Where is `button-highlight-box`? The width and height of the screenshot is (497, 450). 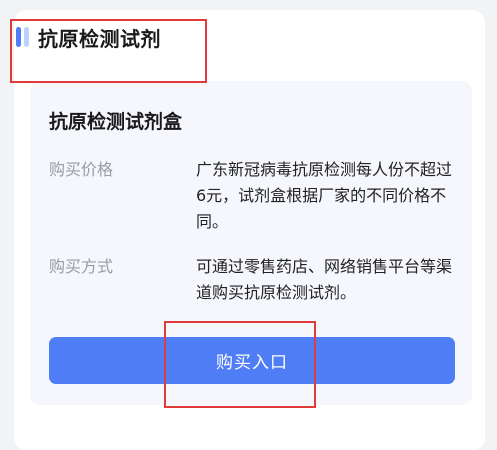
button-highlight-box is located at coordinates (240, 364).